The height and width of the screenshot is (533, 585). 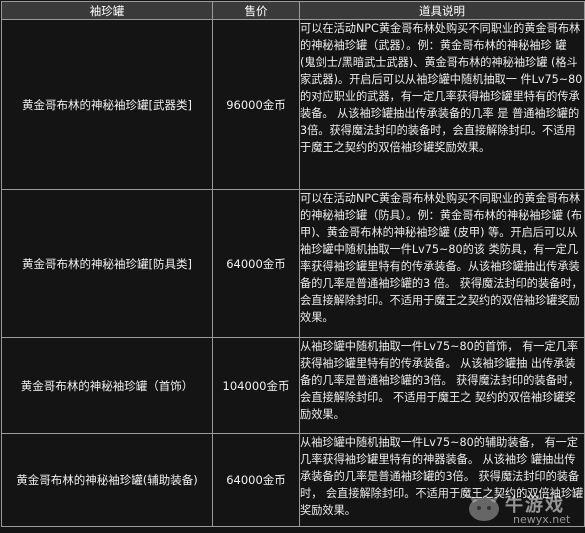 I want to click on item-name: 黄金哥布林的神秘袖珍罐（首饰）, so click(x=107, y=385).